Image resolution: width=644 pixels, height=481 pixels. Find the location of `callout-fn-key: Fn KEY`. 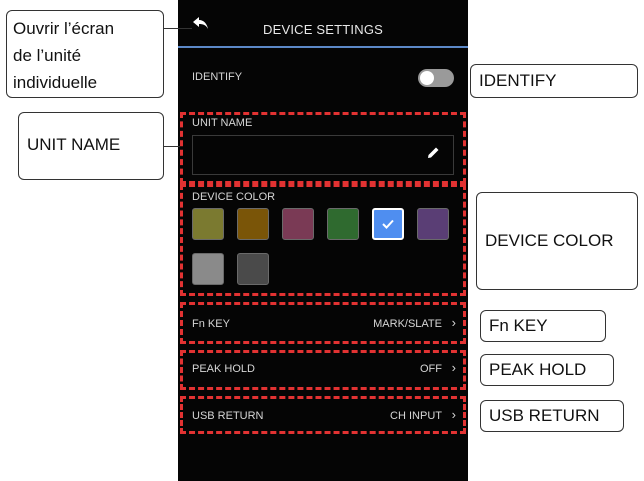

callout-fn-key: Fn KEY is located at coordinates (543, 326).